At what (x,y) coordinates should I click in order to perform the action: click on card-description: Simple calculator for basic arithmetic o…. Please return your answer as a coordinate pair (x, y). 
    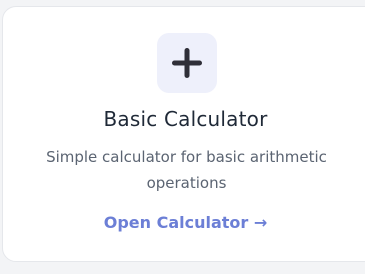
    Looking at the image, I should click on (186, 170).